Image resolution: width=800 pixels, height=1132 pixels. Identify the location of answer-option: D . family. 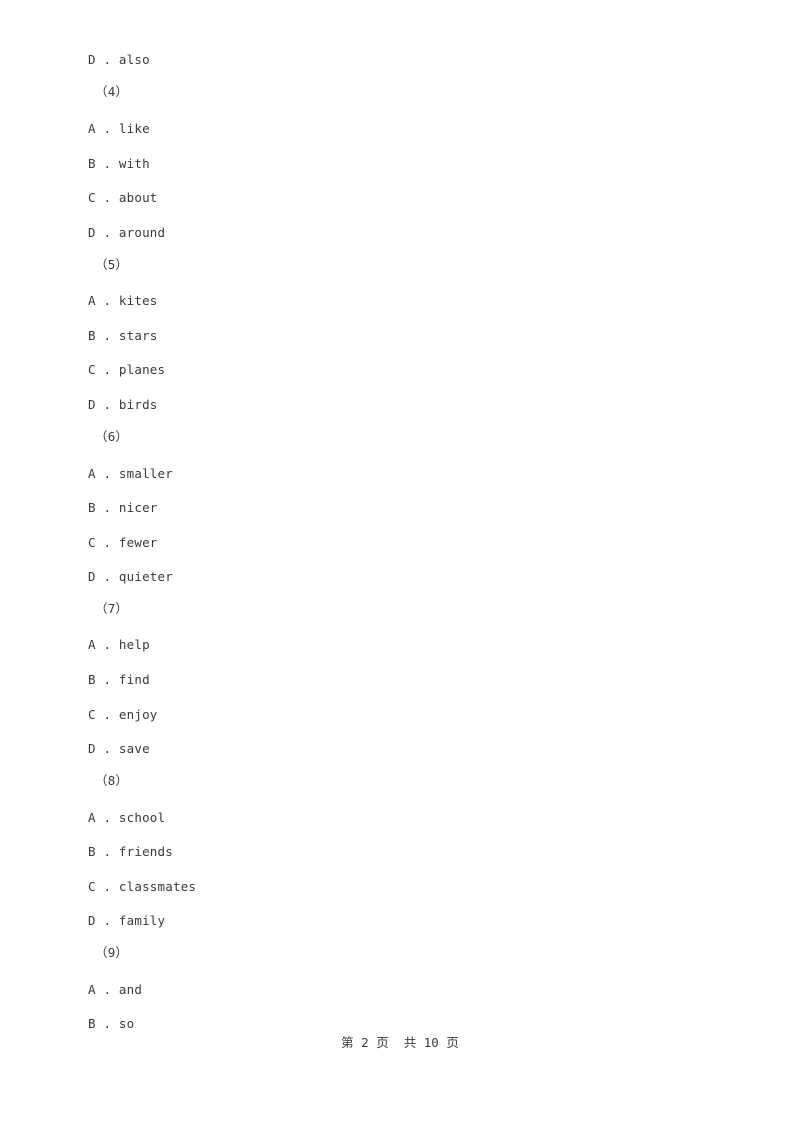
(127, 920).